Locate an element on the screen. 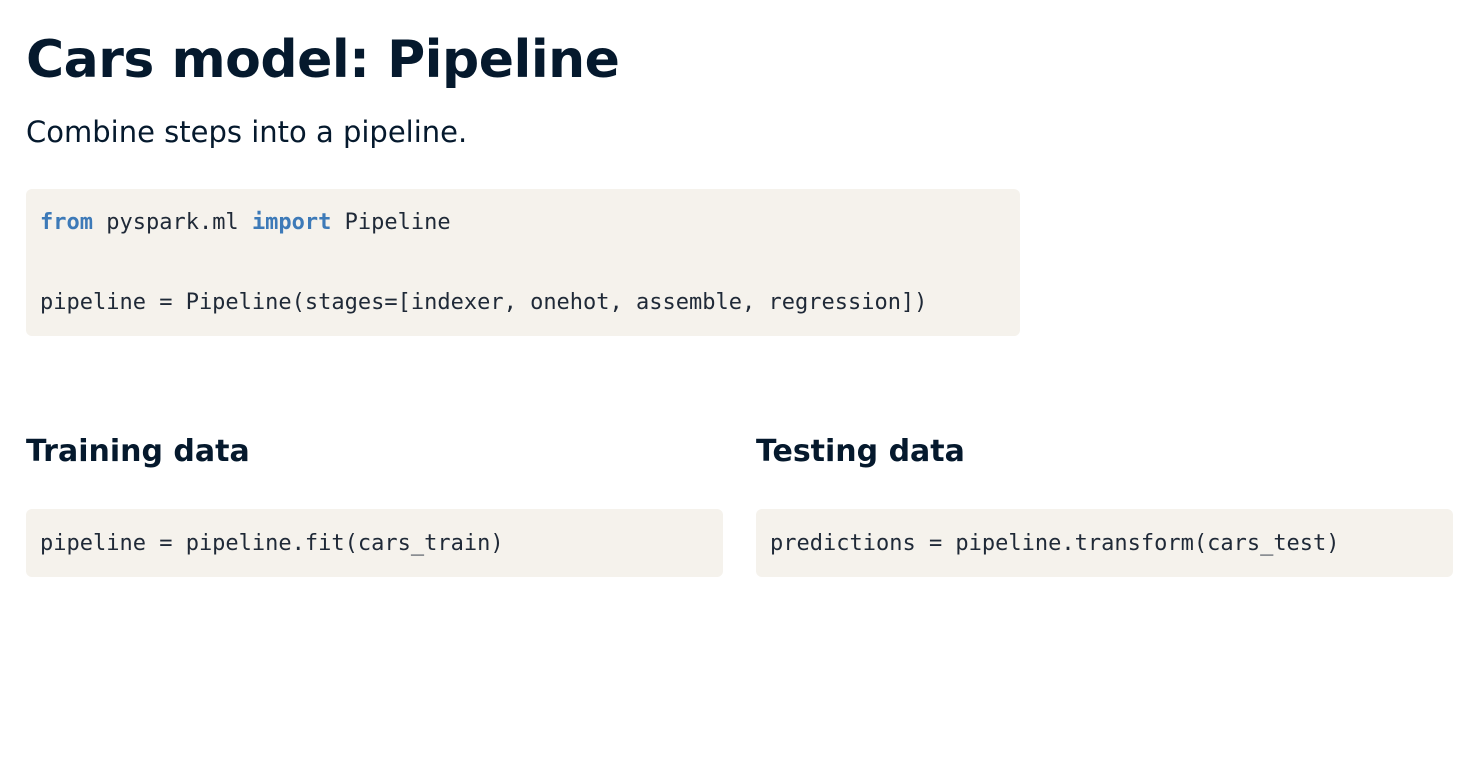 This screenshot has width=1480, height=760. import-code-line: from pyspark.ml import Pipeline is located at coordinates (245, 223).